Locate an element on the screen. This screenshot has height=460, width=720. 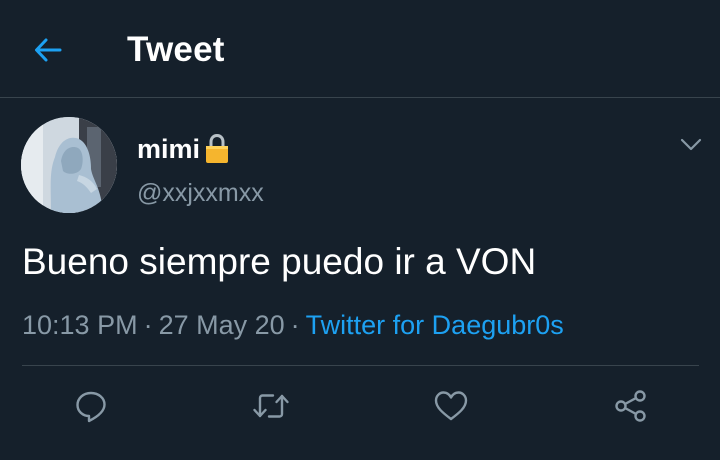
tweet-time: 10:13 PM is located at coordinates (80, 325).